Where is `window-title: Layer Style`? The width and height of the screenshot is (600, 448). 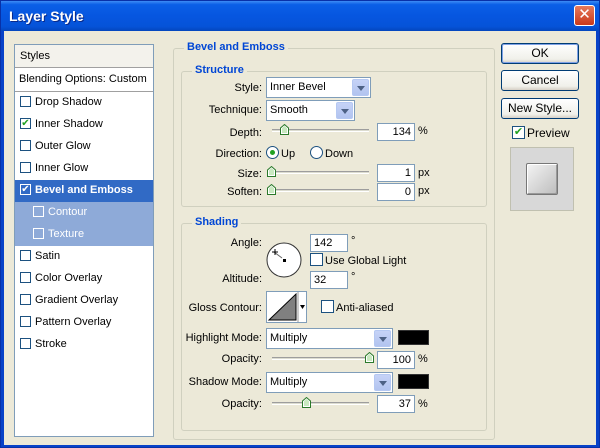
window-title: Layer Style is located at coordinates (46, 16).